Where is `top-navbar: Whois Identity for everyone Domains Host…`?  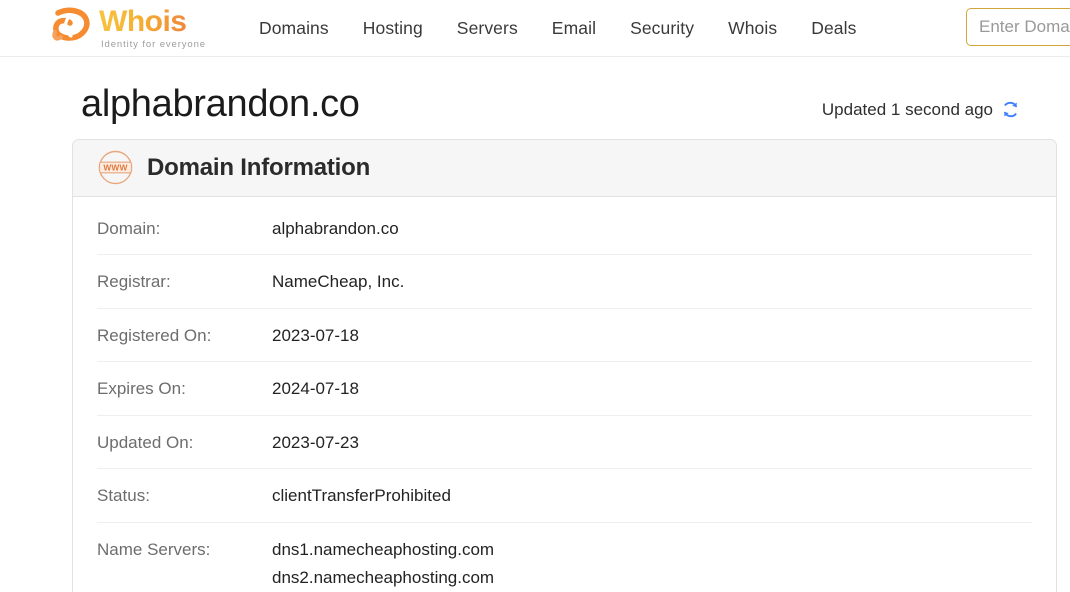 top-navbar: Whois Identity for everyone Domains Host… is located at coordinates (535, 28).